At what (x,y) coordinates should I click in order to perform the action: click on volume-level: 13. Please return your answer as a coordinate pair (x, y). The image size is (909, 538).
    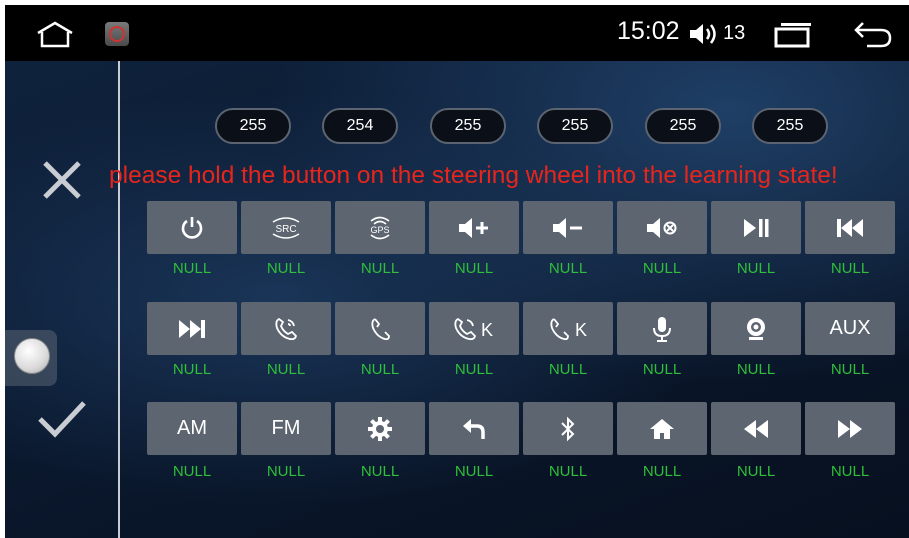
    Looking at the image, I should click on (734, 33).